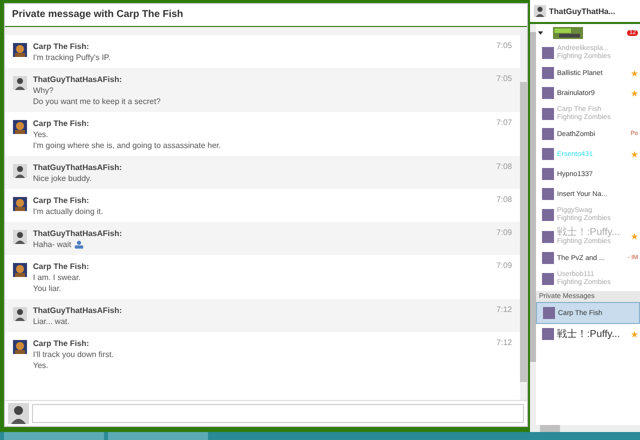  Describe the element at coordinates (68, 211) in the screenshot. I see `message-text: I'm actually doing it.` at that location.